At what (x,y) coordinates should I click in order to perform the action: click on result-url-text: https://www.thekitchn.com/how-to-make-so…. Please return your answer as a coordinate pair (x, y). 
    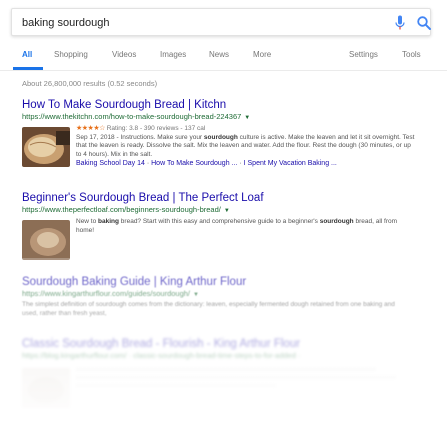
    Looking at the image, I should click on (132, 116).